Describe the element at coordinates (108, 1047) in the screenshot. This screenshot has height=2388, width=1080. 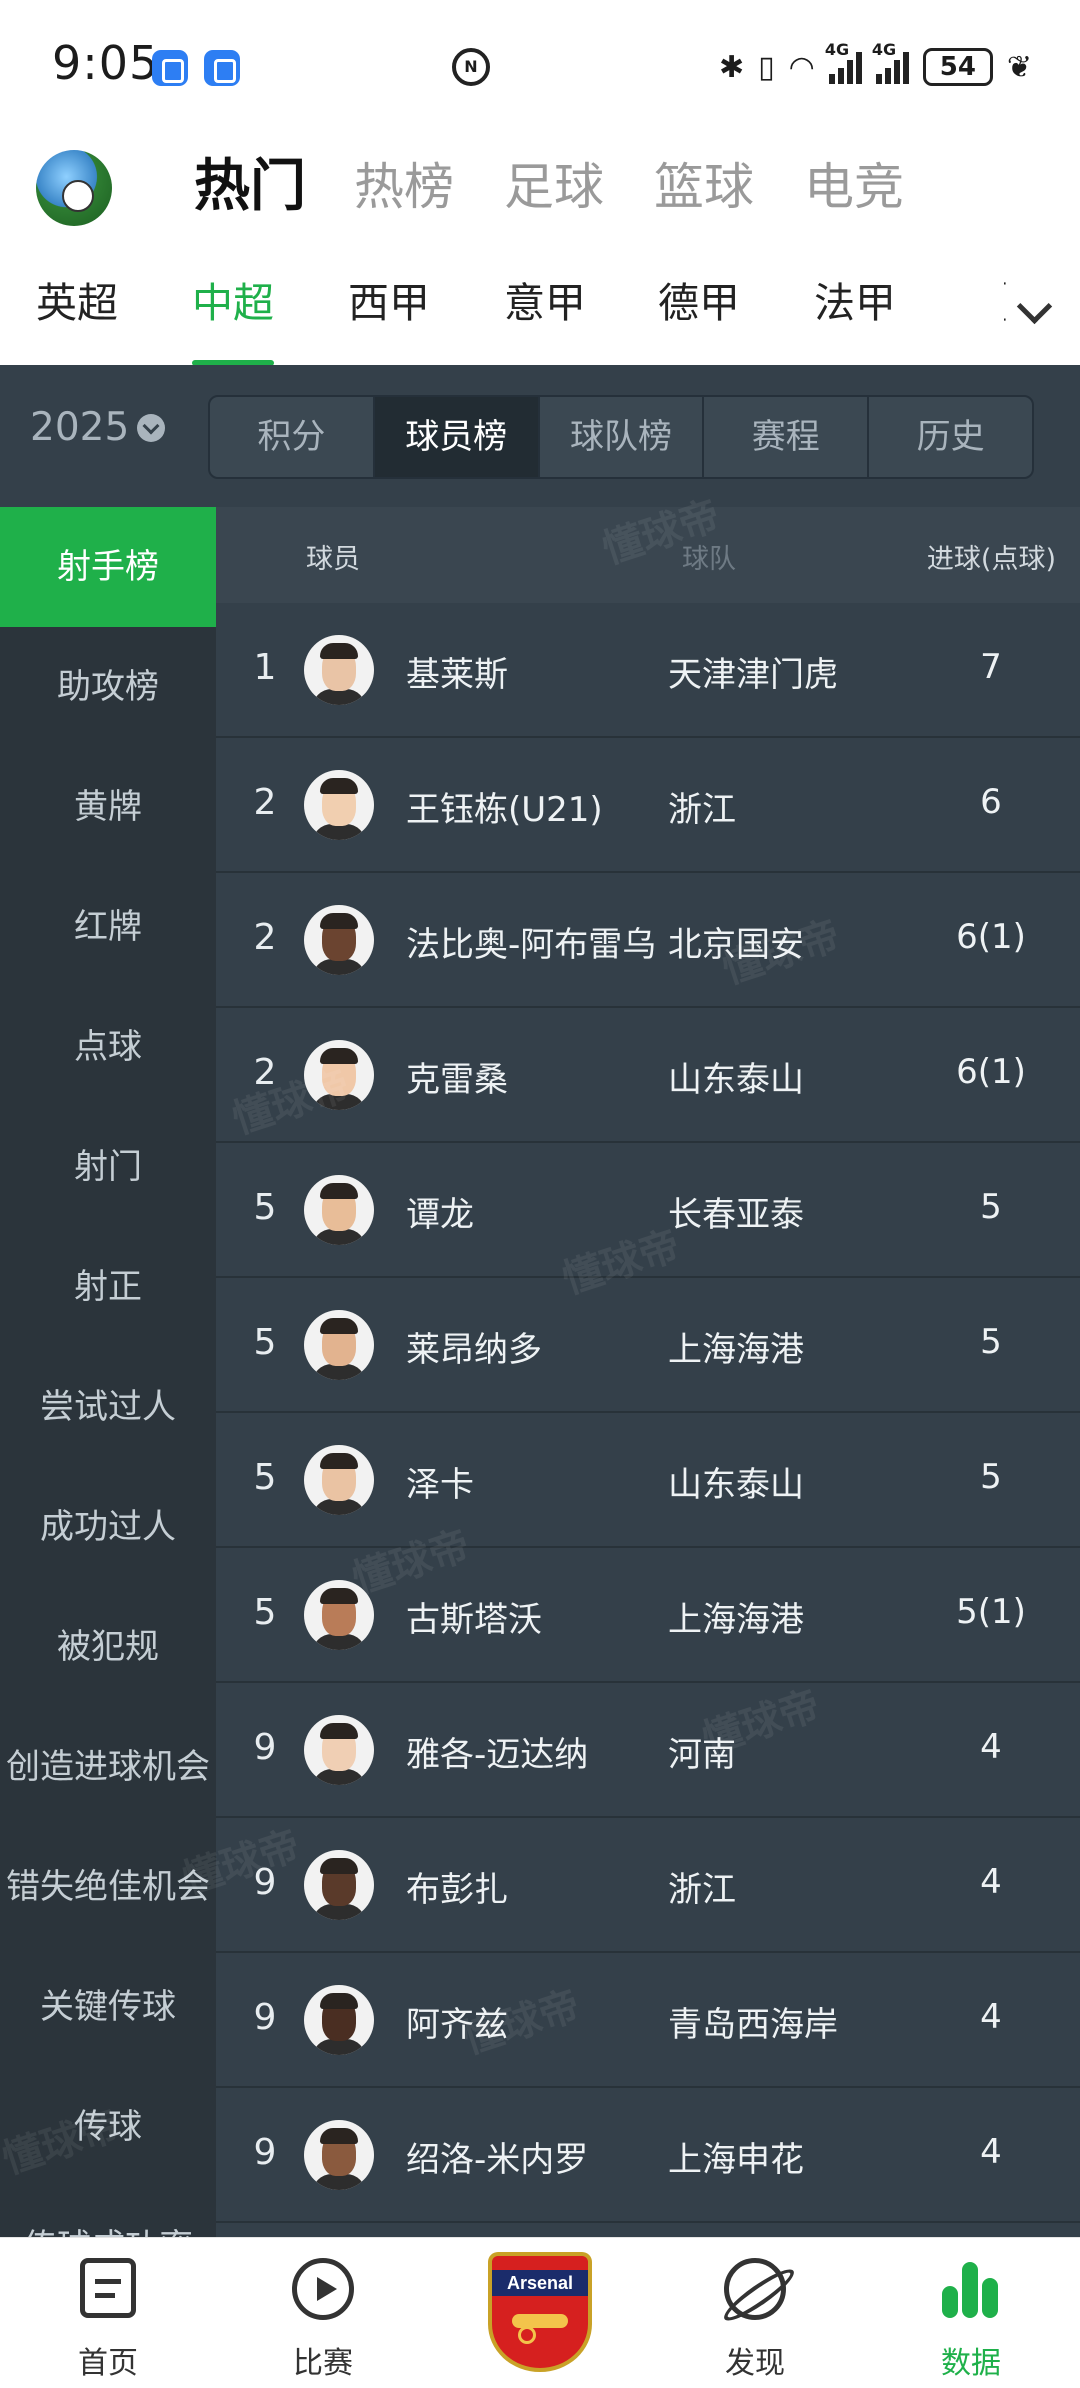
I see `sidebar-item-penalties: 点球` at that location.